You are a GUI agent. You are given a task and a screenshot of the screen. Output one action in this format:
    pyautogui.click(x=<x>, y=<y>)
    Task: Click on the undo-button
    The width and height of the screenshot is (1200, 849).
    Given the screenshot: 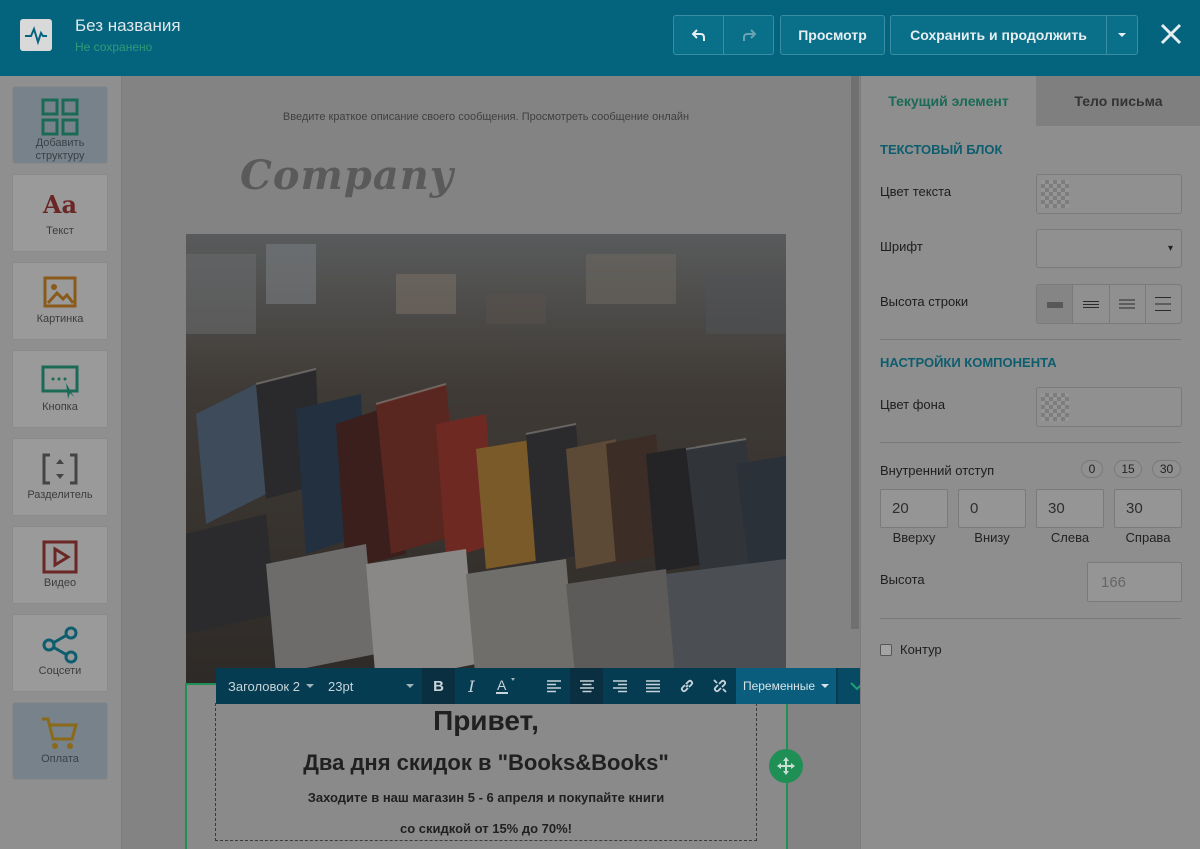 What is the action you would take?
    pyautogui.click(x=698, y=35)
    